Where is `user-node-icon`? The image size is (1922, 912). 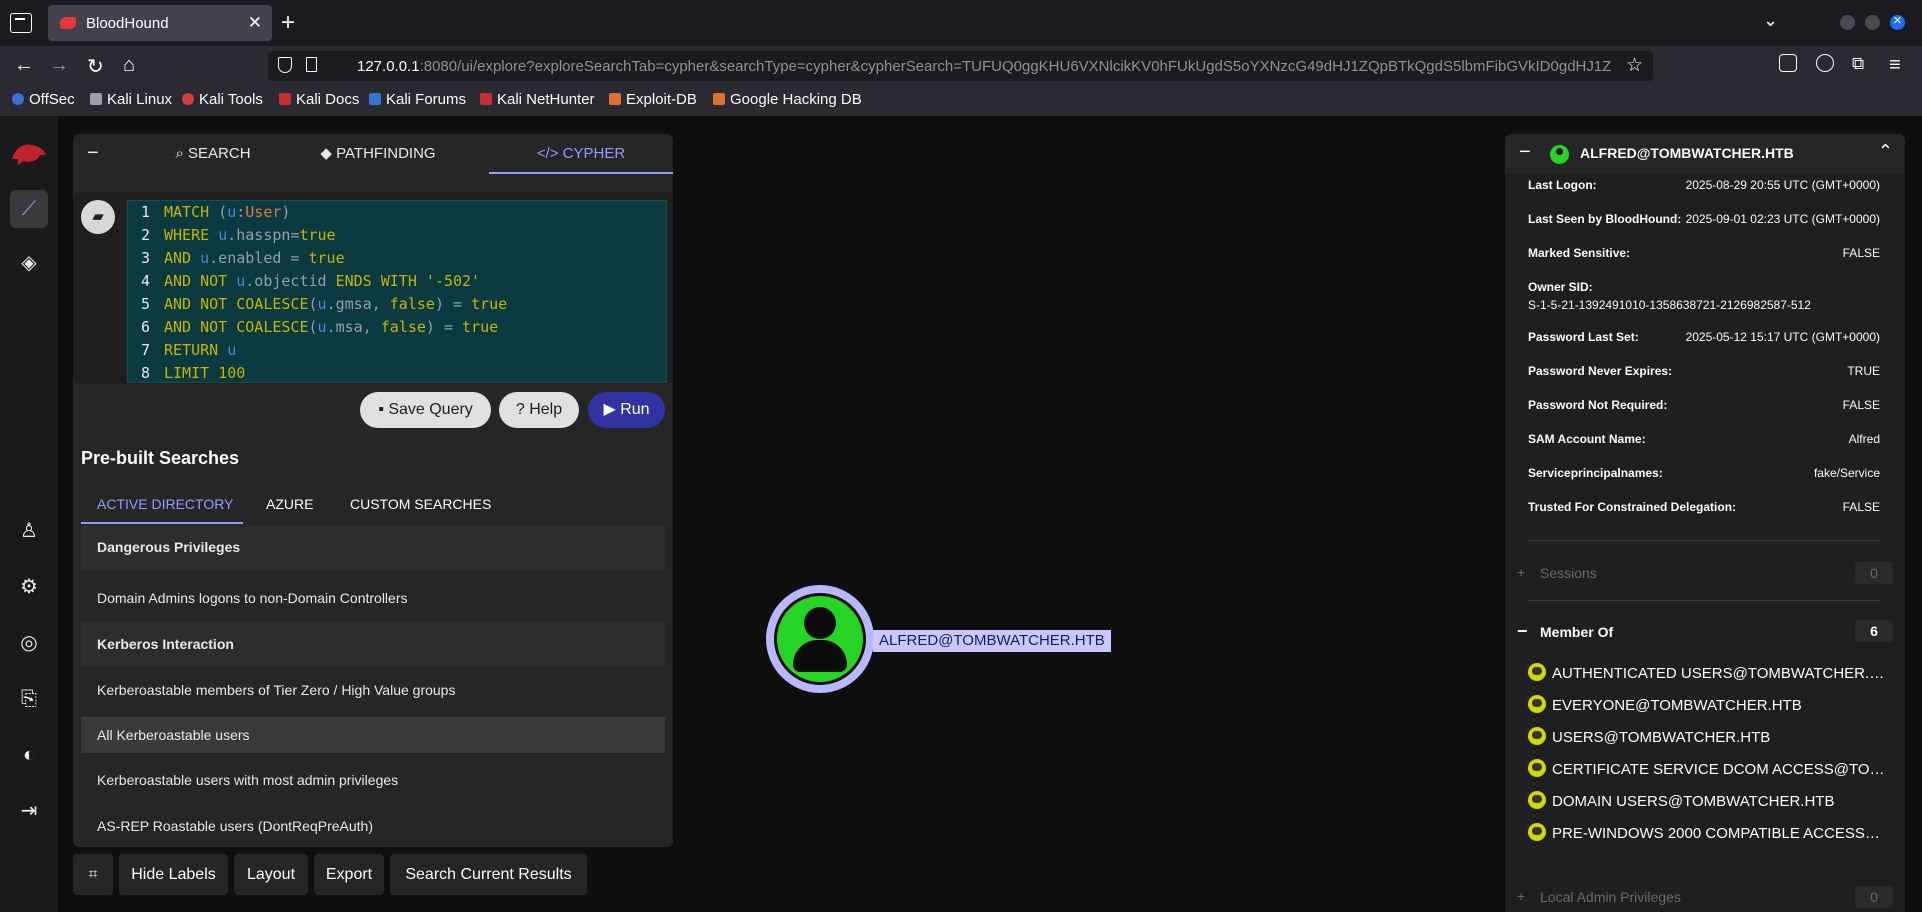 user-node-icon is located at coordinates (820, 623).